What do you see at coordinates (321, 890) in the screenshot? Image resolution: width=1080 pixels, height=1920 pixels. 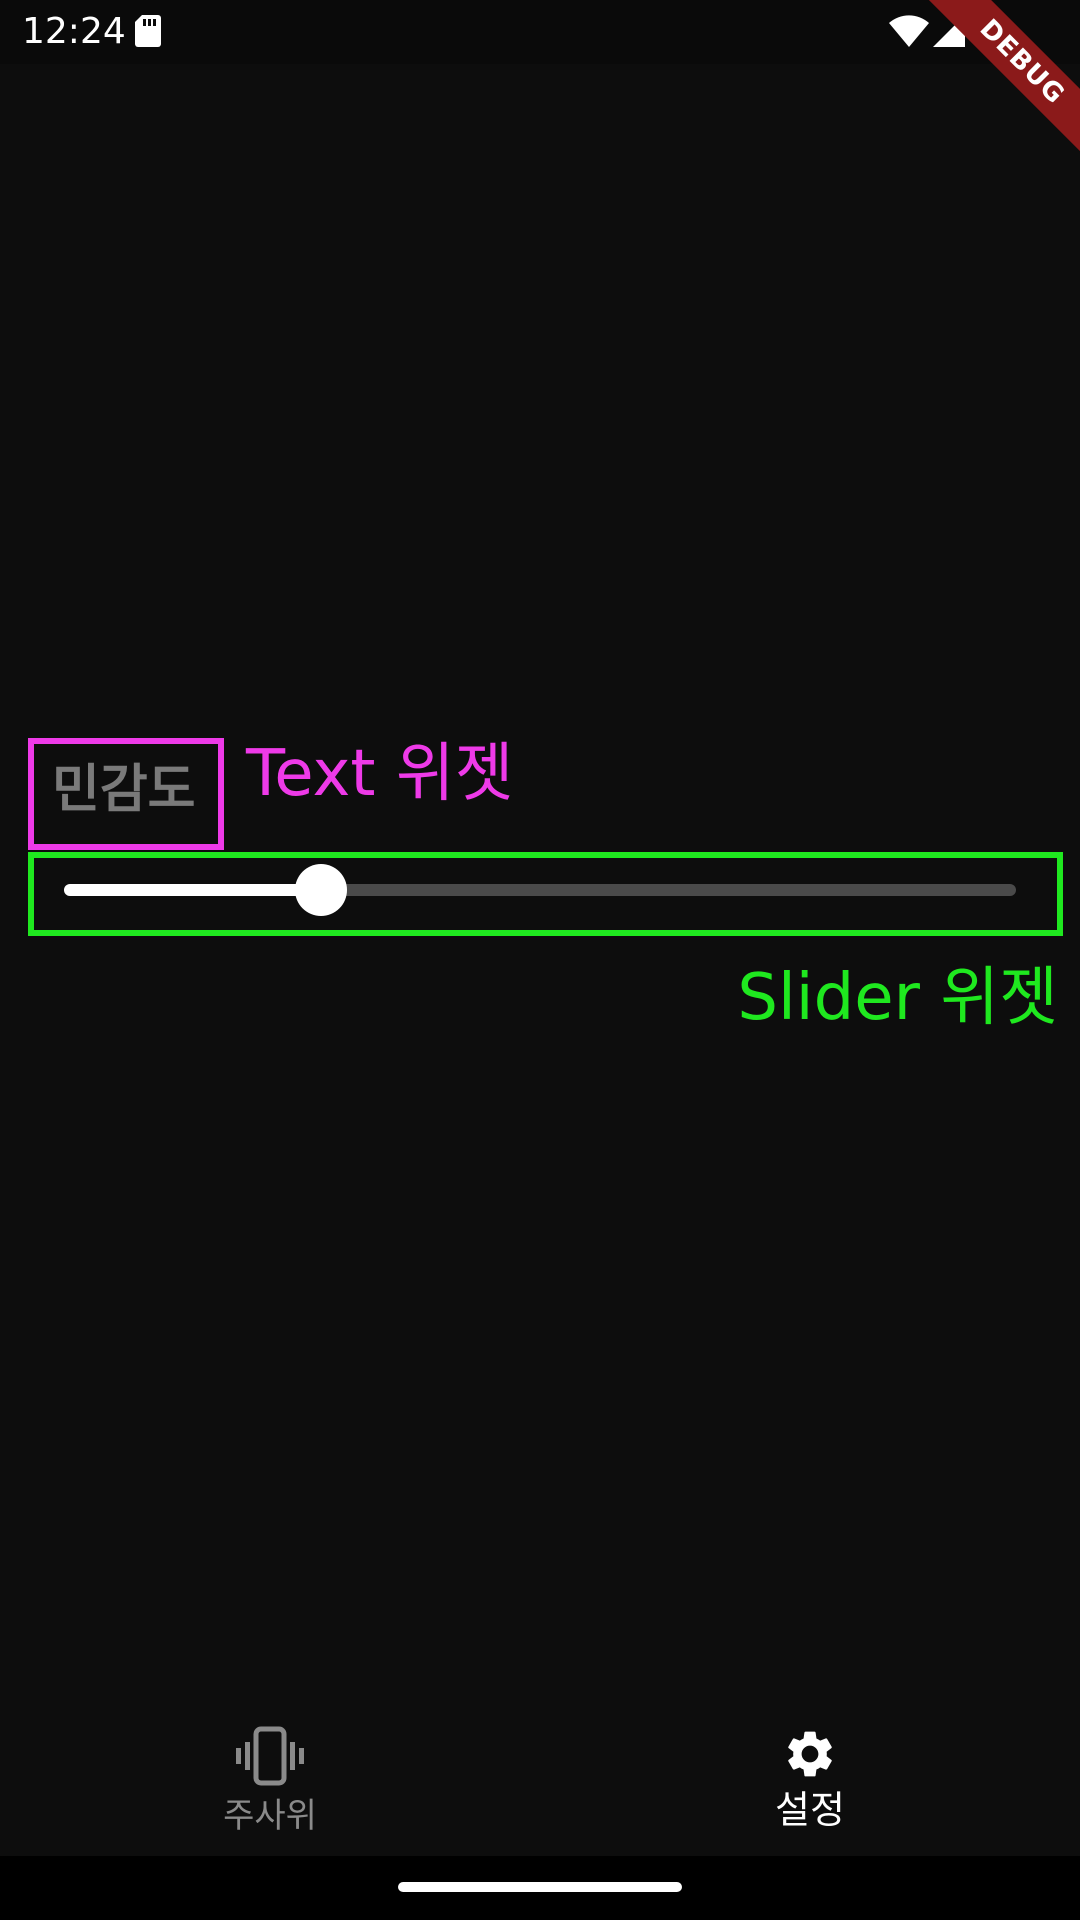 I see `sensitivity-slider-thumb` at bounding box center [321, 890].